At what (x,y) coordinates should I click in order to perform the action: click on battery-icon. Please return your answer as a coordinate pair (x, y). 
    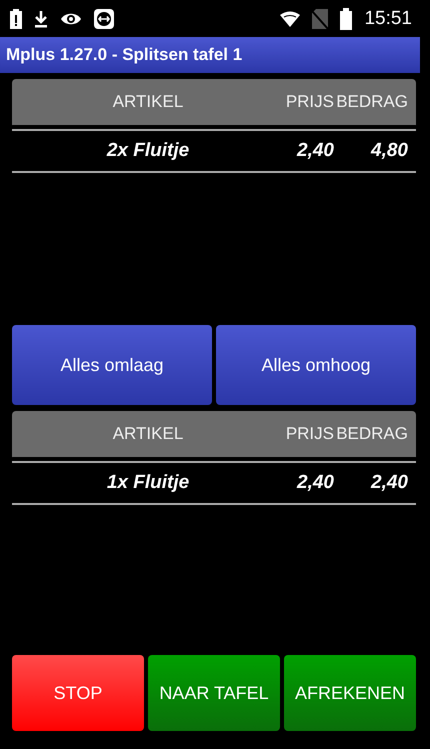
    Looking at the image, I should click on (346, 19).